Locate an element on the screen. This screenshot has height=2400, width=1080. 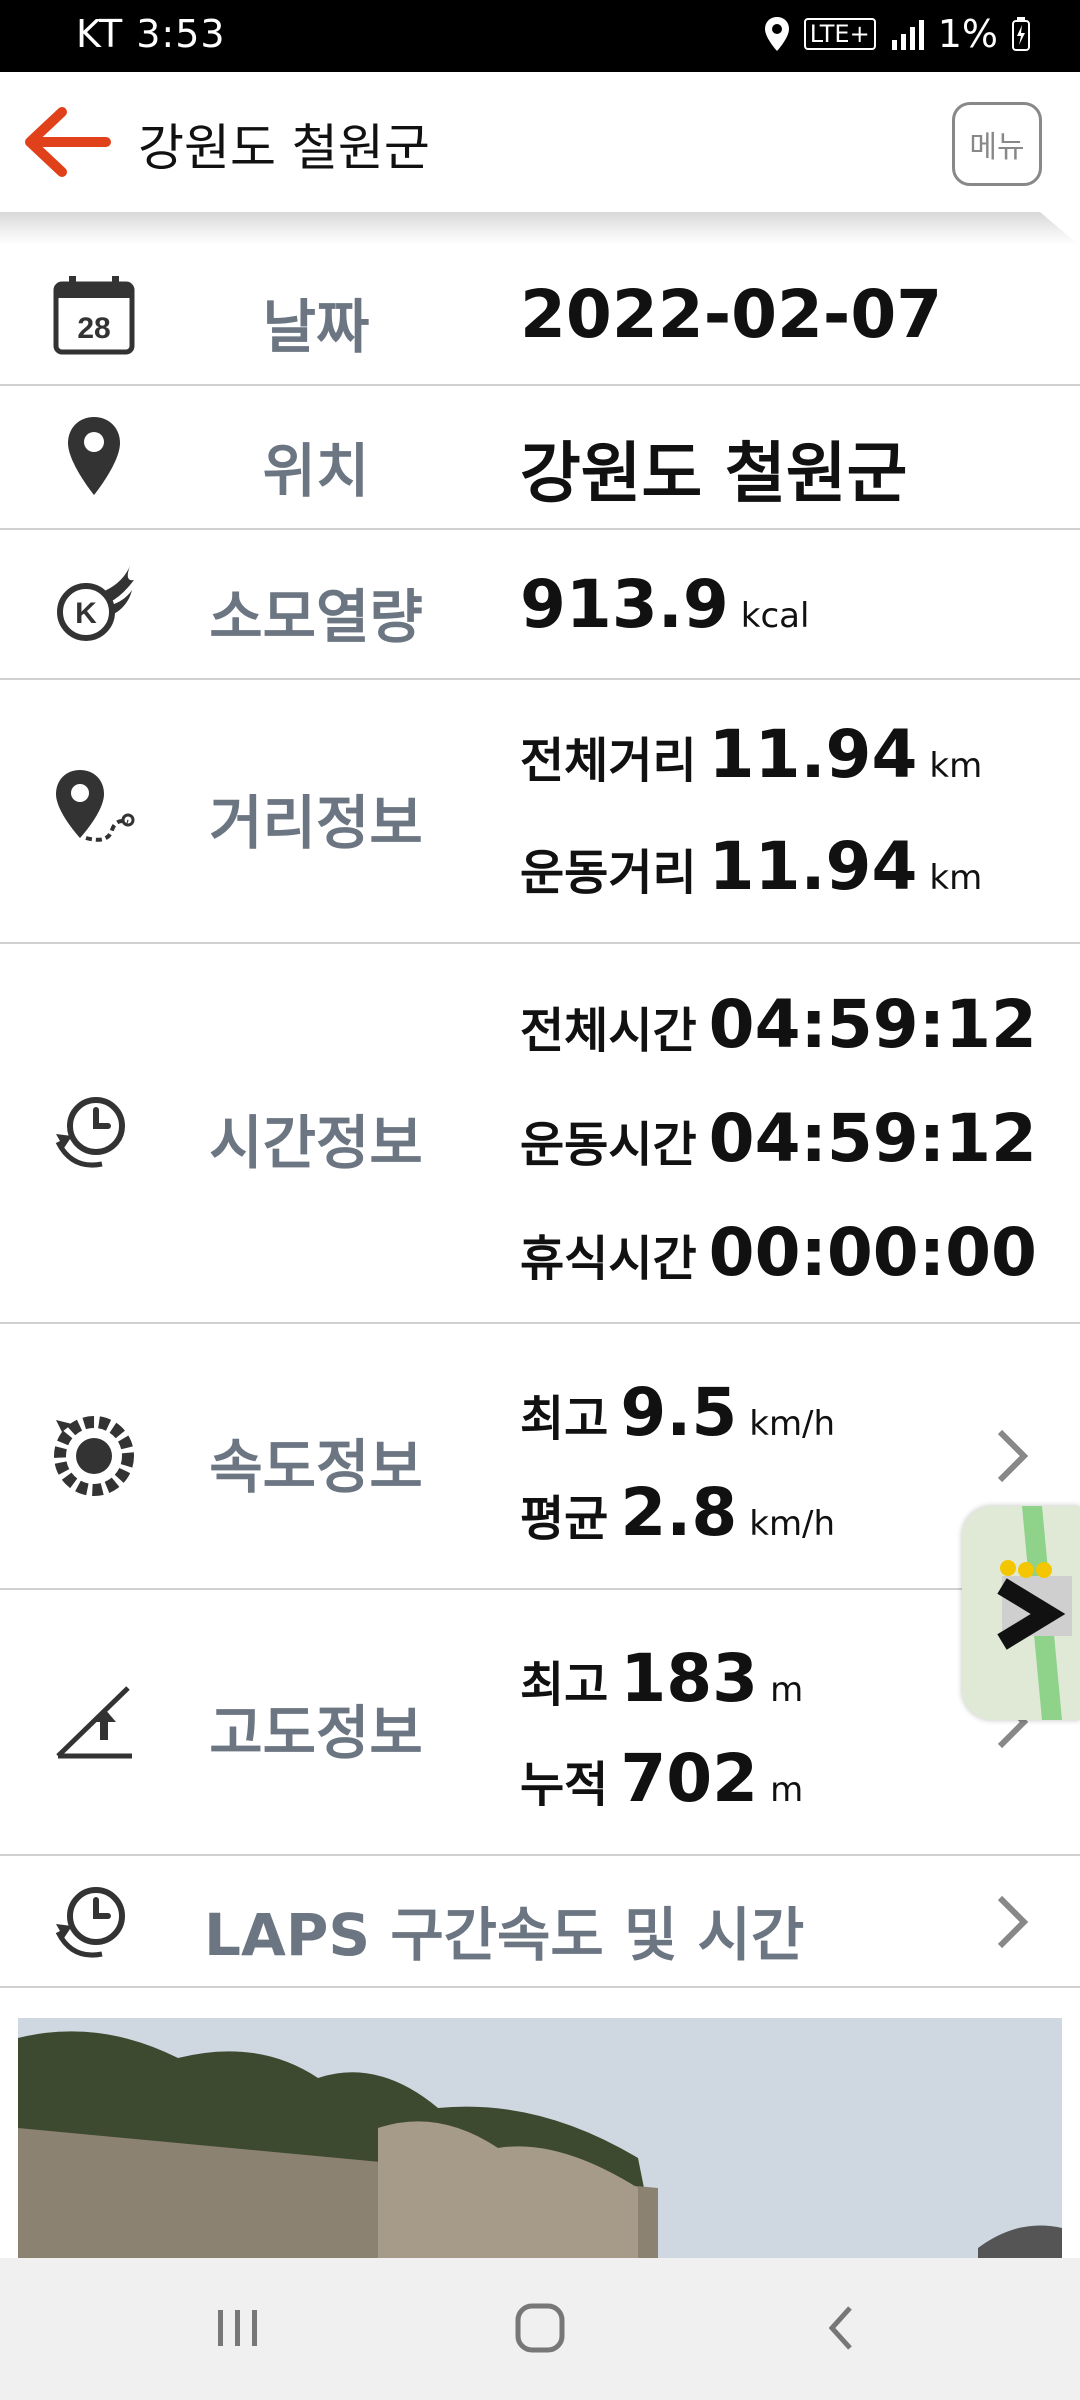
map-thumbnail-button is located at coordinates (1021, 1613).